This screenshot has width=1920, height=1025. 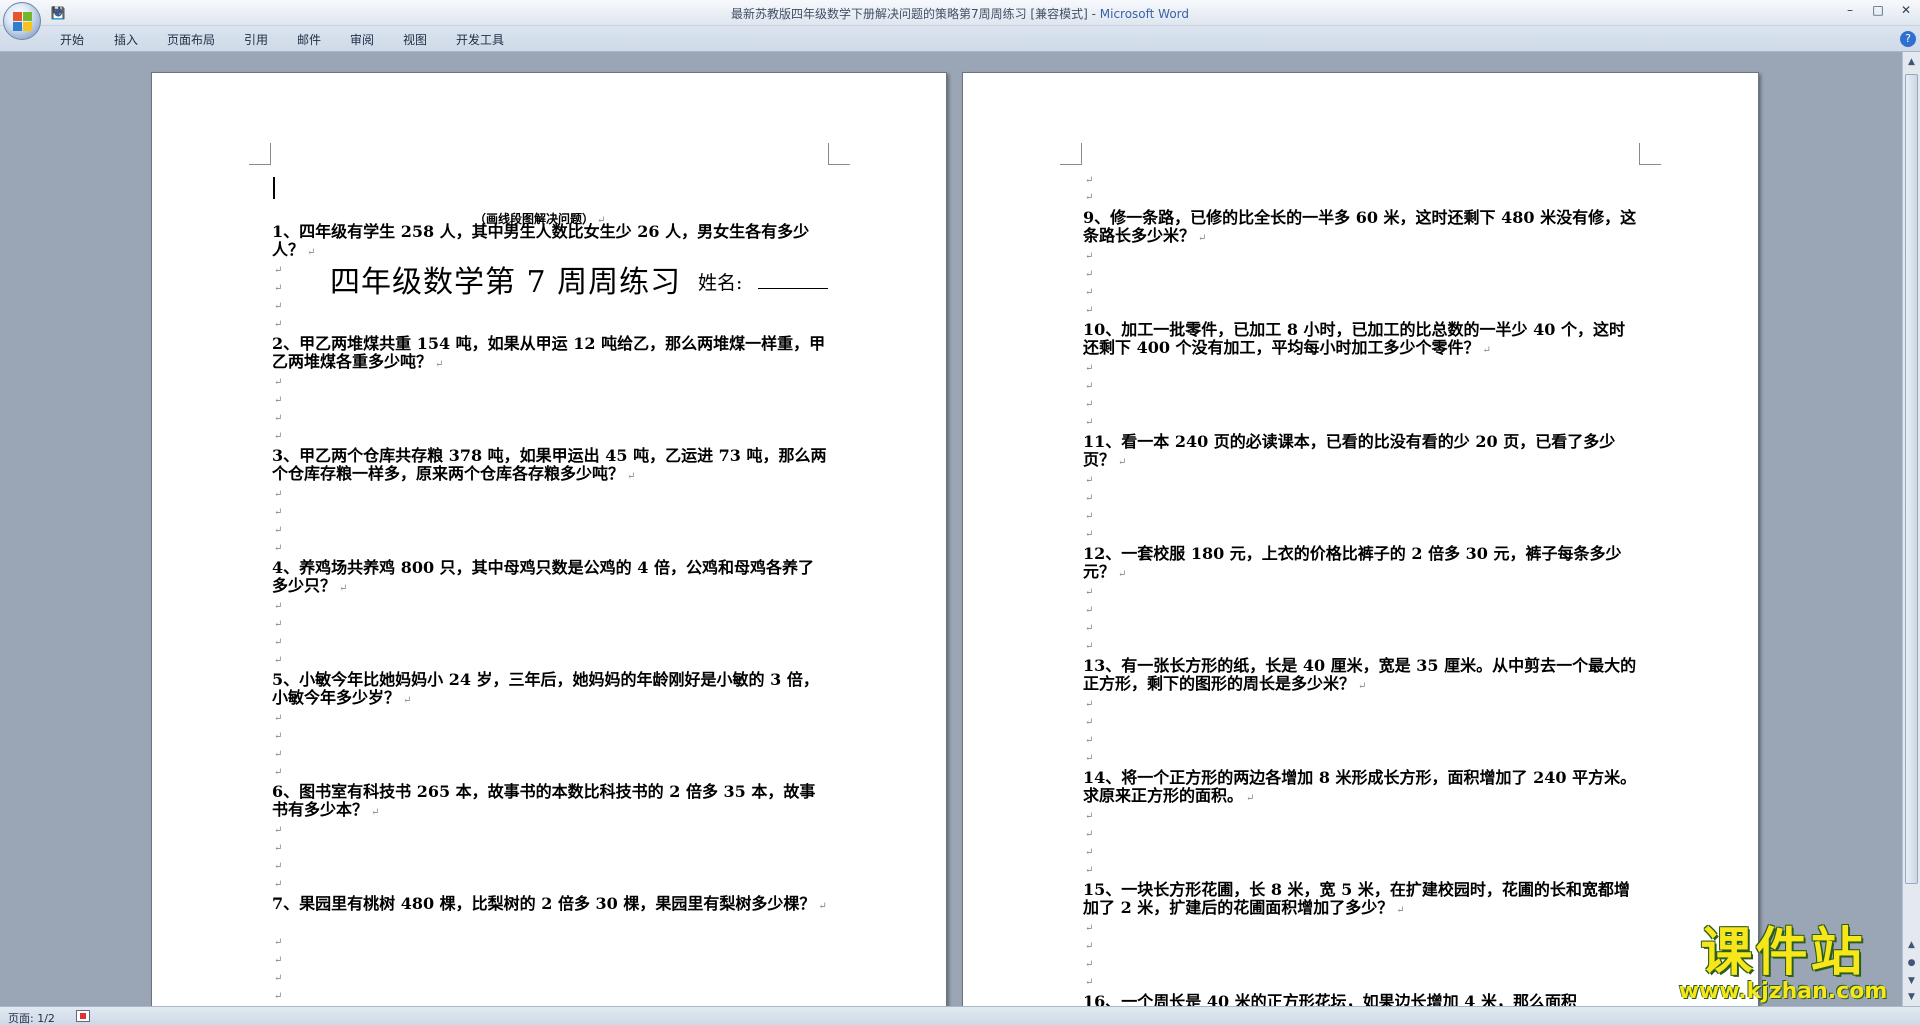 What do you see at coordinates (1911, 62) in the screenshot?
I see `scroll-up-icon: ▲` at bounding box center [1911, 62].